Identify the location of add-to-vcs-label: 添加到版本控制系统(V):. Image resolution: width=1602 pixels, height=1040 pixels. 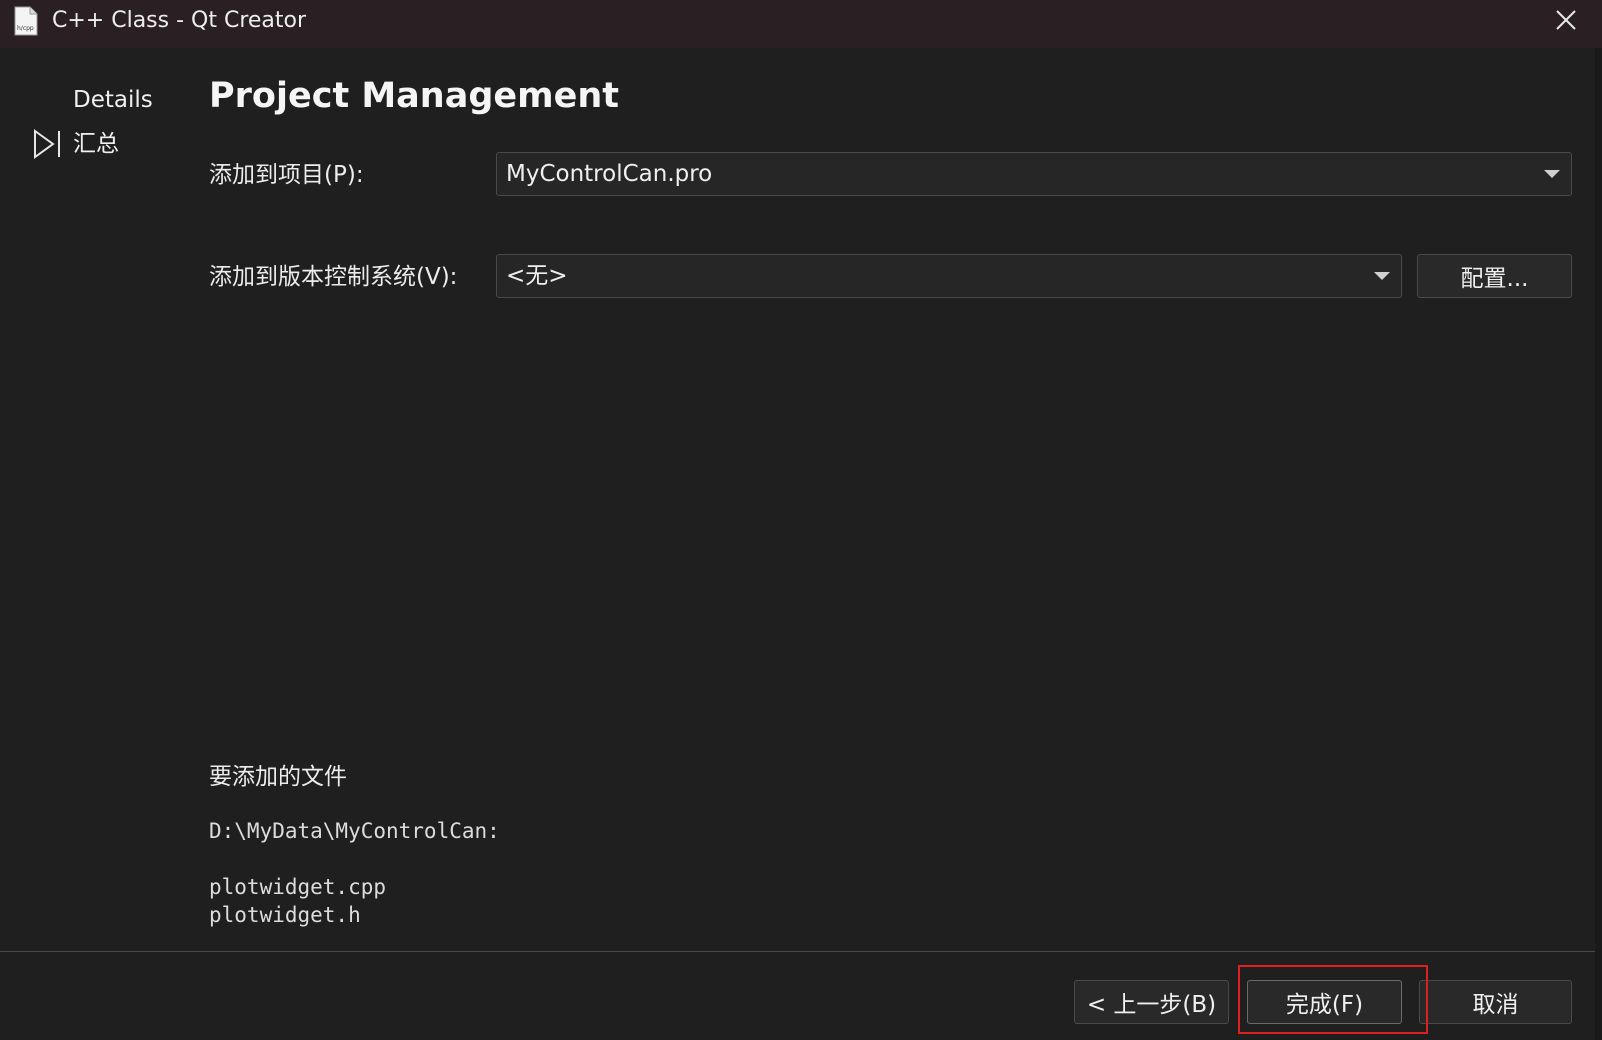
(333, 277).